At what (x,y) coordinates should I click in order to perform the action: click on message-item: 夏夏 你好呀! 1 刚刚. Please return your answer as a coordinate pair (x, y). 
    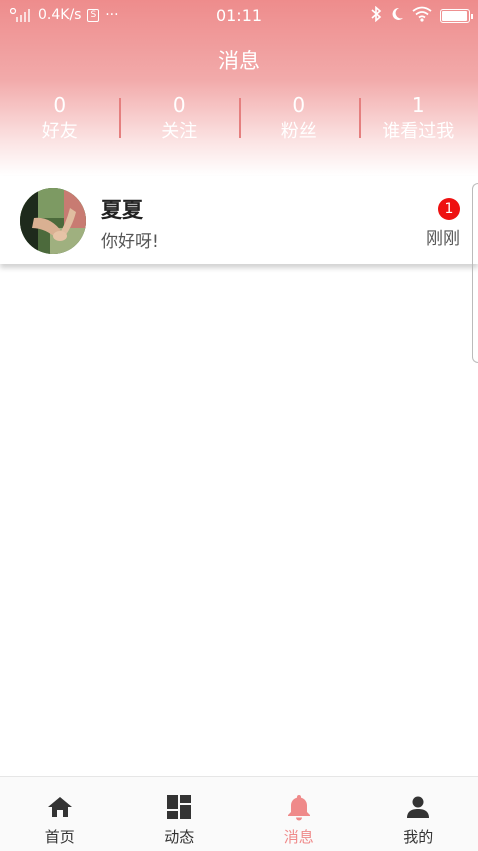
    Looking at the image, I should click on (239, 220).